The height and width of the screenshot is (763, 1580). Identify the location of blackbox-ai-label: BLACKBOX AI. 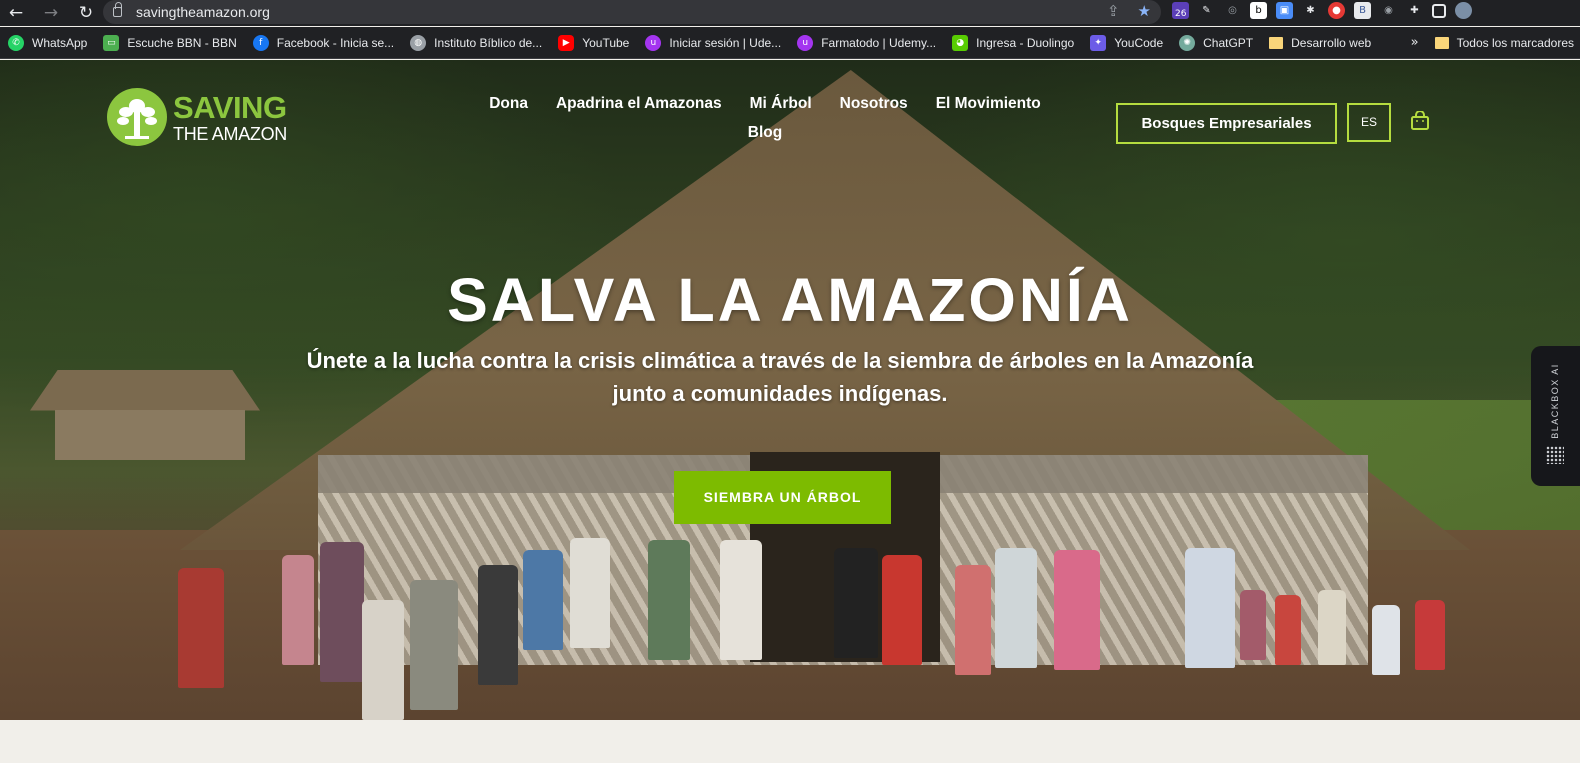
(1555, 401).